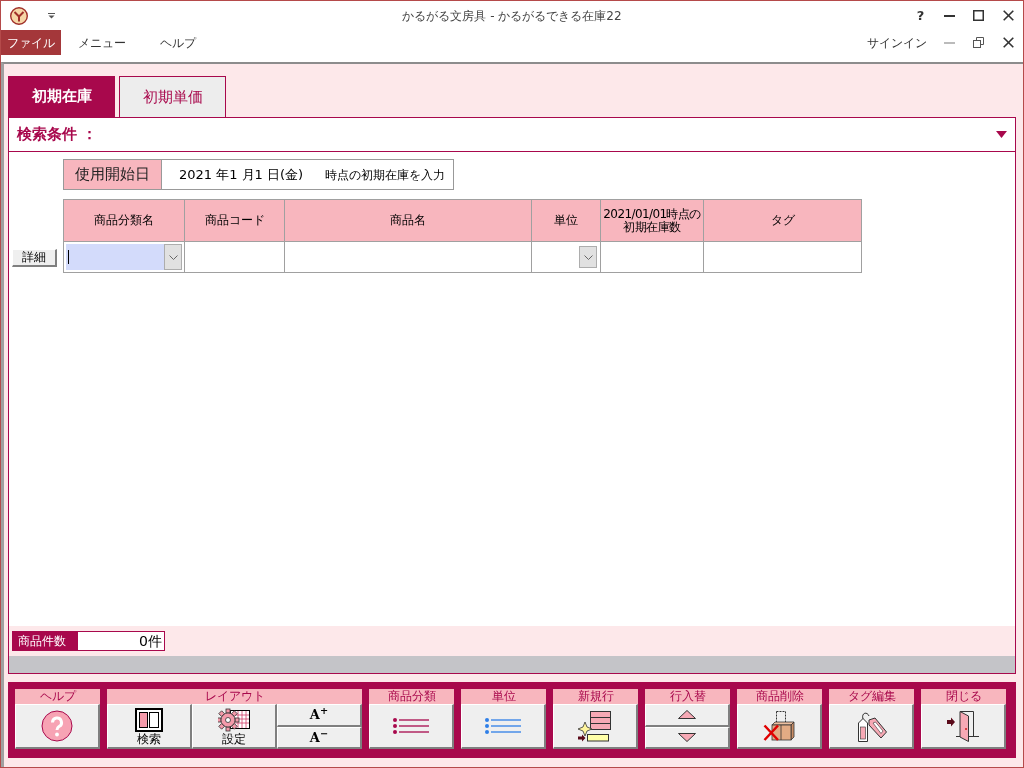  Describe the element at coordinates (319, 715) in the screenshot. I see `font-larger-button: A$^{+}$` at that location.